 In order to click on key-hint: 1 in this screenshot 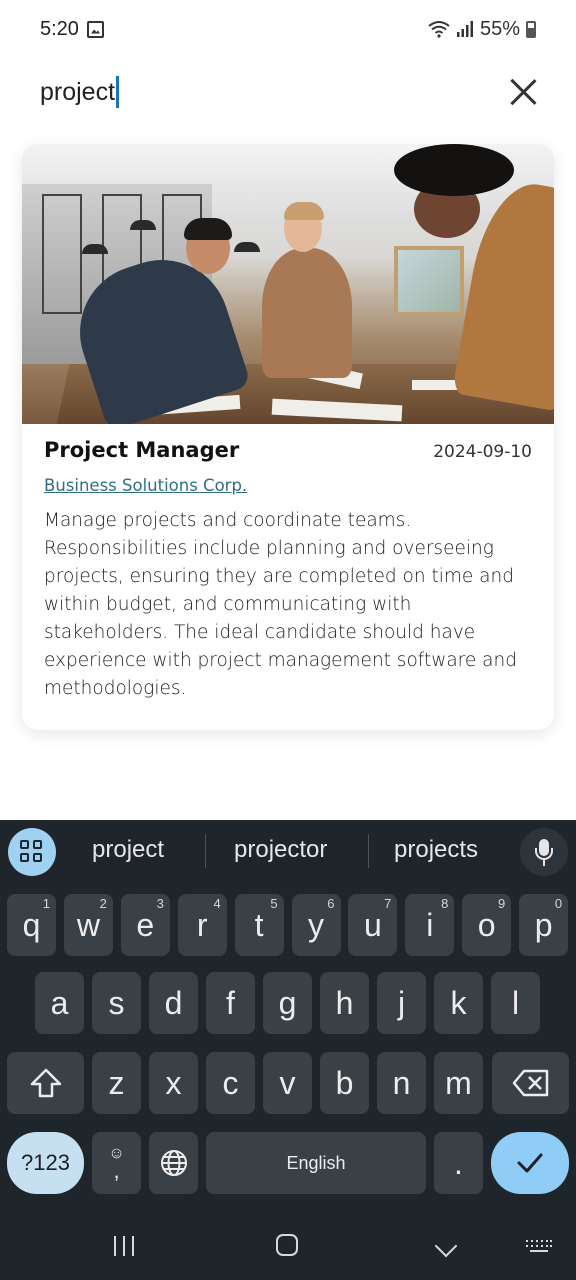, I will do `click(46, 903)`.